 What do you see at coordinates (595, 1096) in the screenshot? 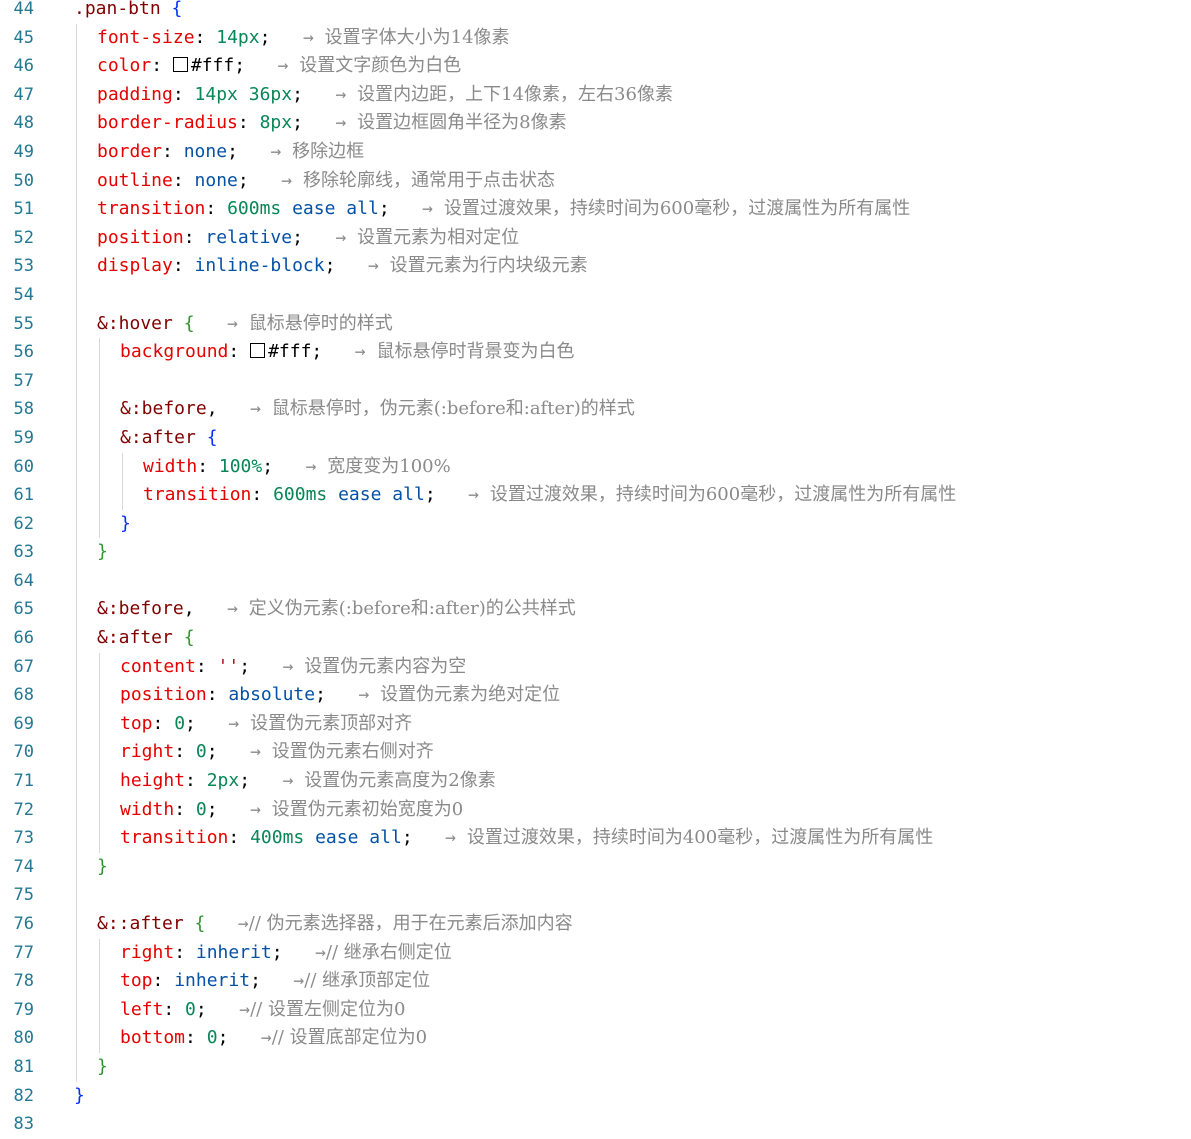
I see `code-line: 82}` at bounding box center [595, 1096].